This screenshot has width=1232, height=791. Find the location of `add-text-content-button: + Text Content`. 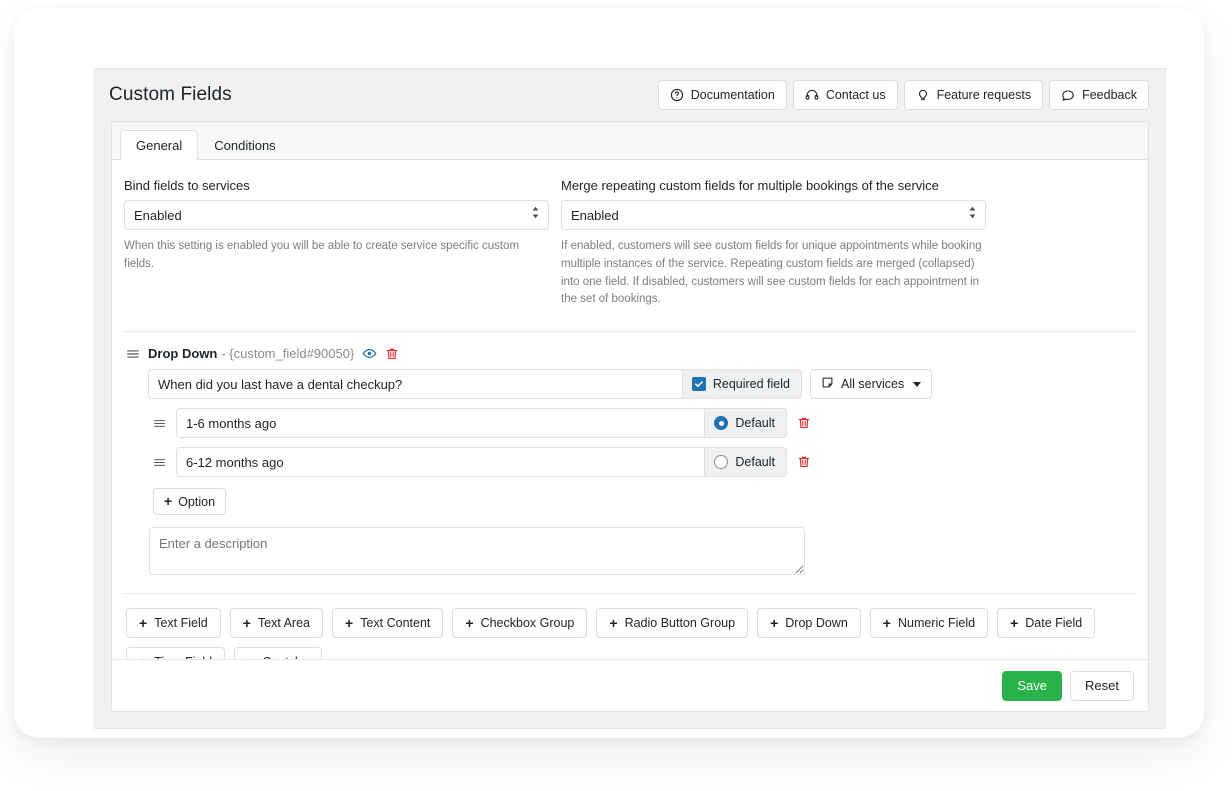

add-text-content-button: + Text Content is located at coordinates (388, 623).